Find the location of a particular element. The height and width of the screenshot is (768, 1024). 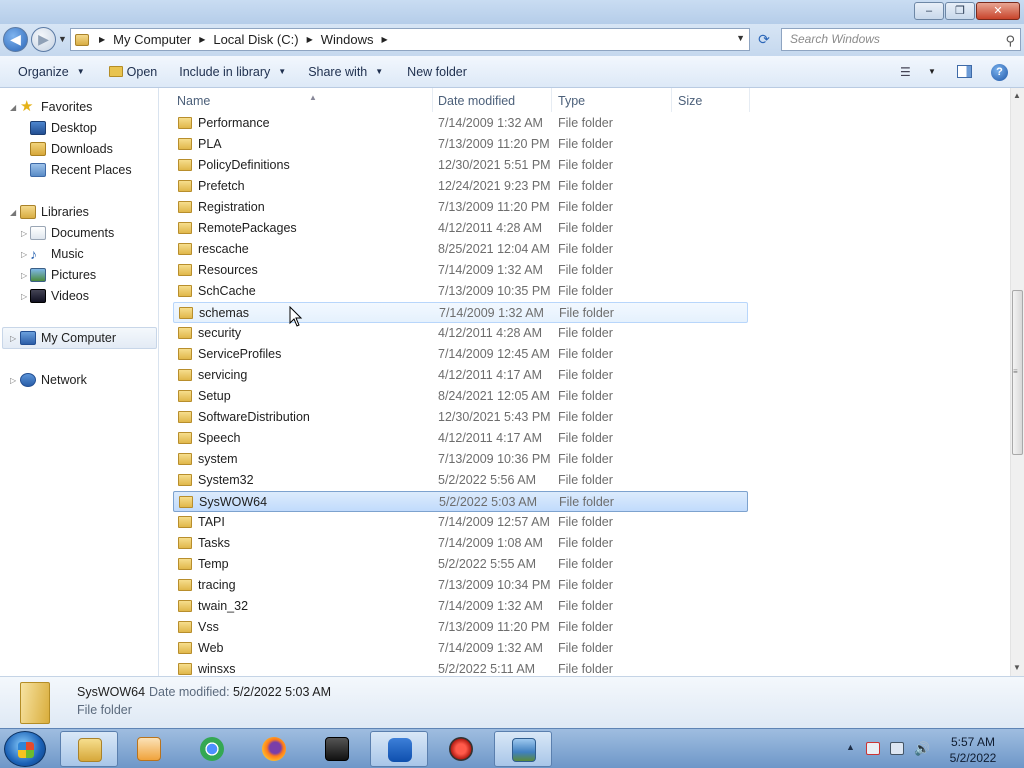

taskbar-chrome is located at coordinates (212, 749).